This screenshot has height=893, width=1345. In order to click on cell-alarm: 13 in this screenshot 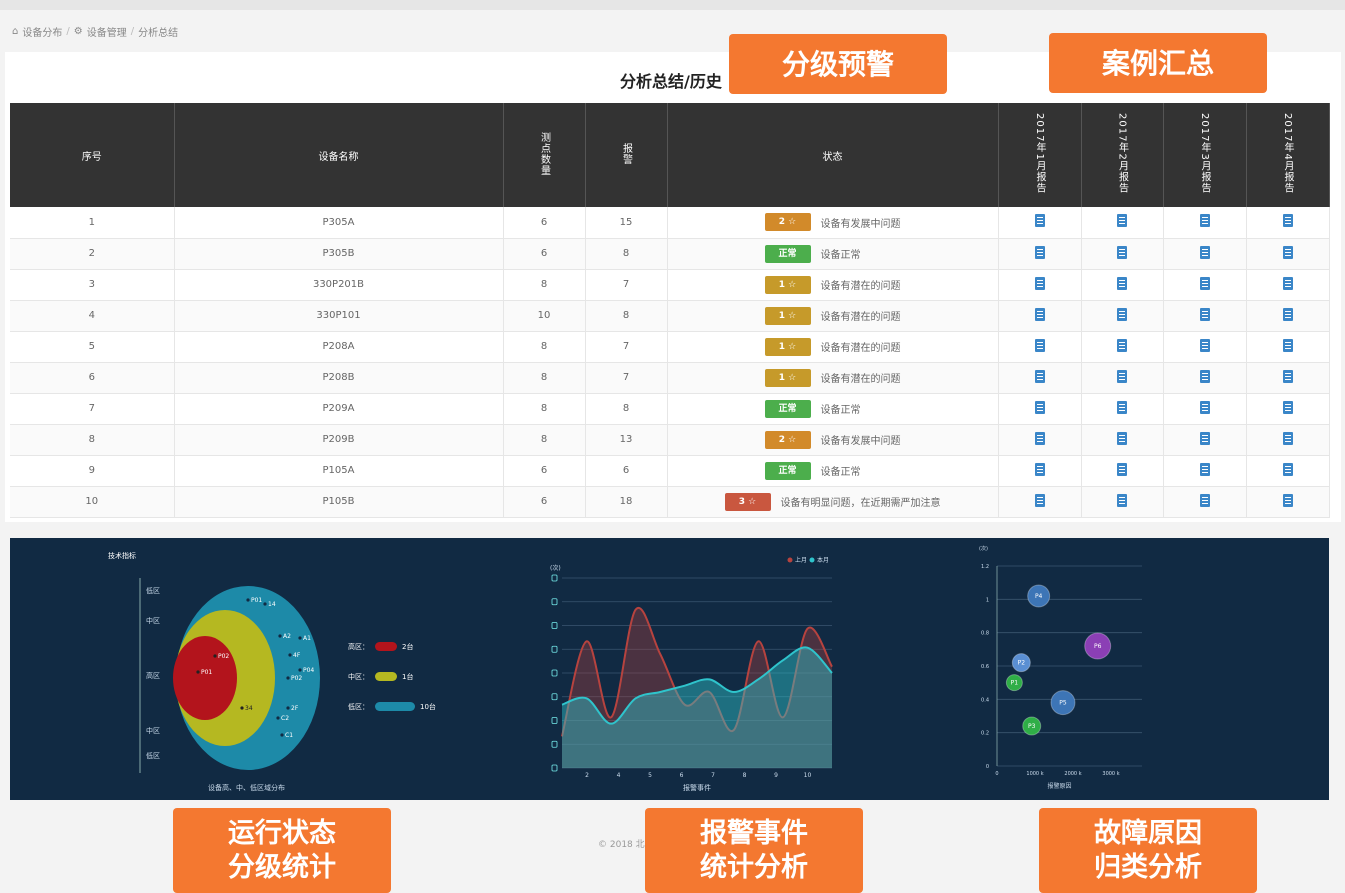, I will do `click(626, 440)`.